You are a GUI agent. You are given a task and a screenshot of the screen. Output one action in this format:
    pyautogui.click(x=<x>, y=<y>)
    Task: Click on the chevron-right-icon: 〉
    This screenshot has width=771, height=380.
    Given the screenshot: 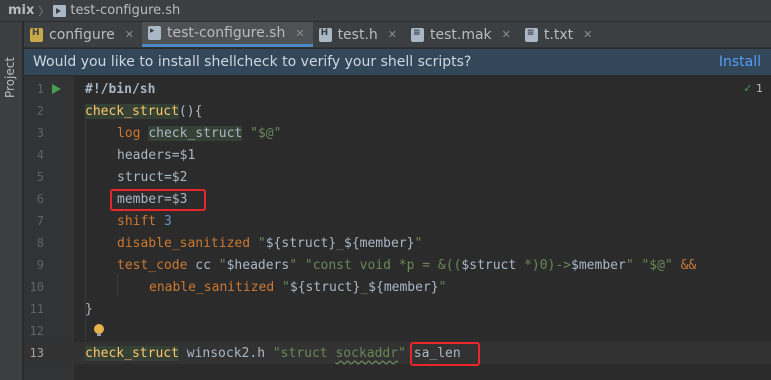 What is the action you would take?
    pyautogui.click(x=44, y=11)
    